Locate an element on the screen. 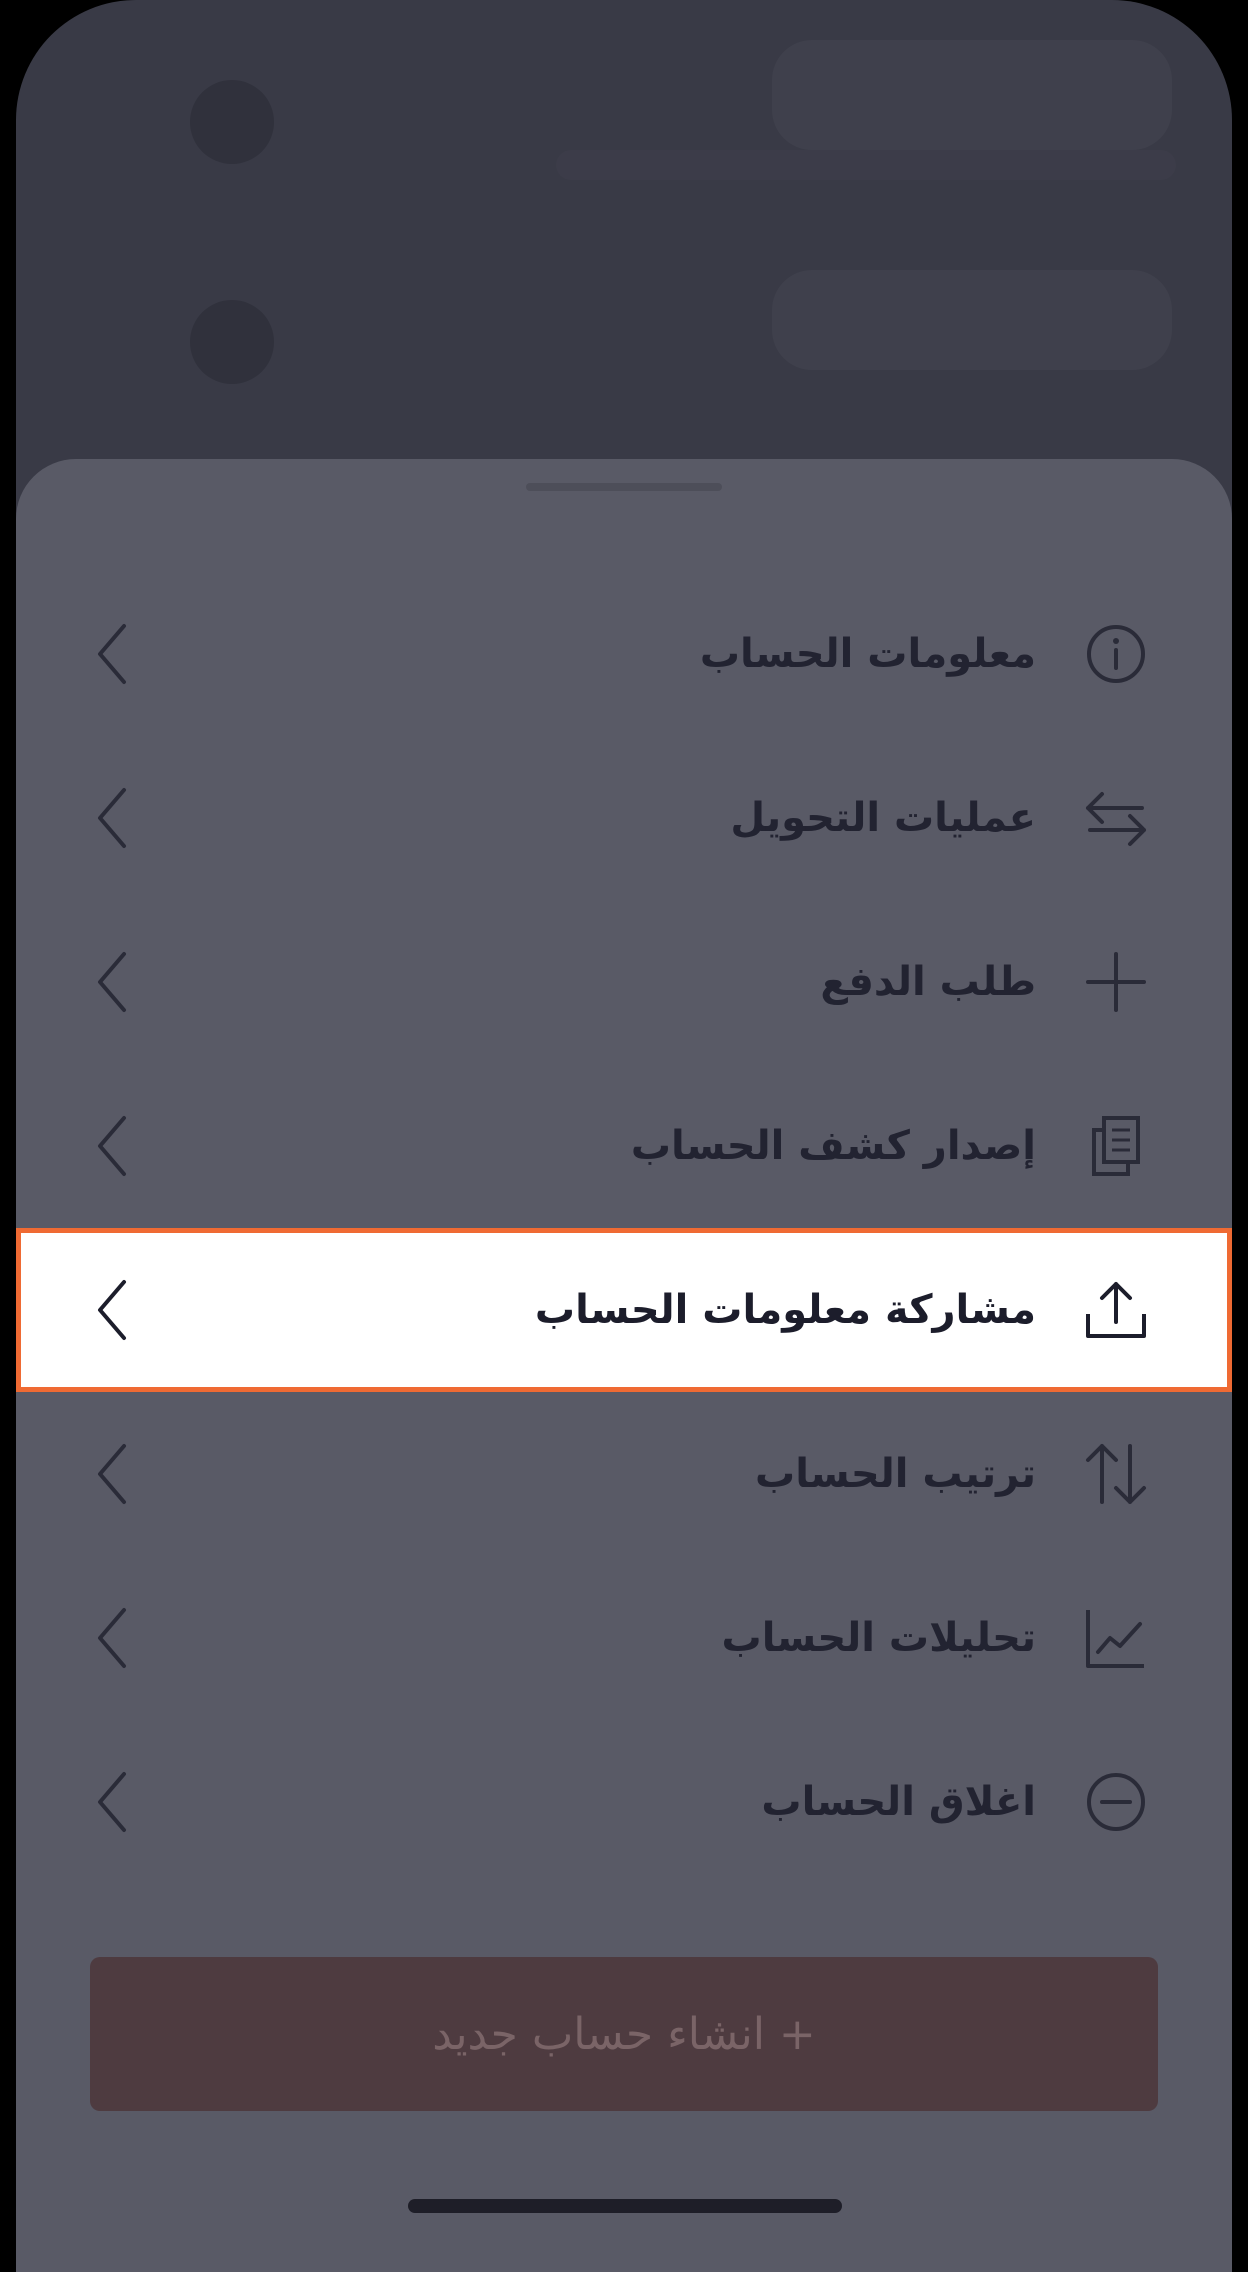  menu-item-label: معلومات الحساب is located at coordinates (867, 654).